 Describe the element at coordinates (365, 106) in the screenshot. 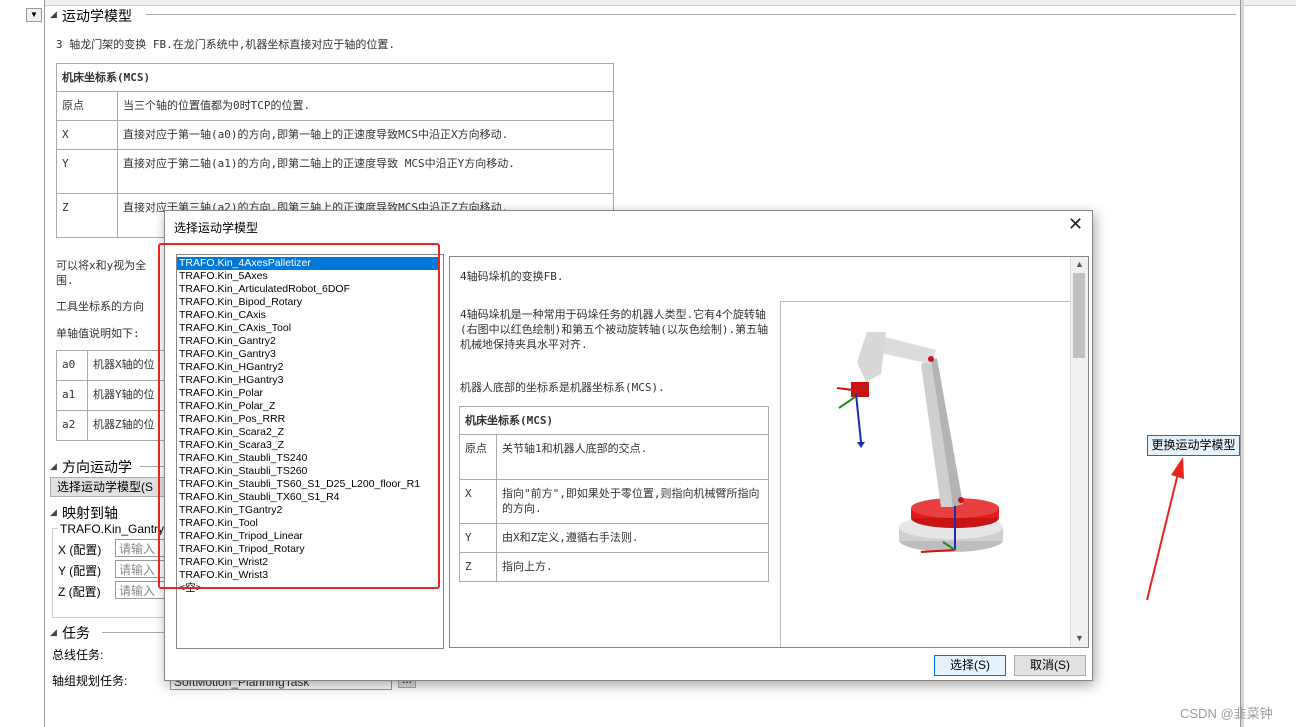

I see `mcs-value: 当三个轴的位置值都为0时TCP的位置.` at that location.